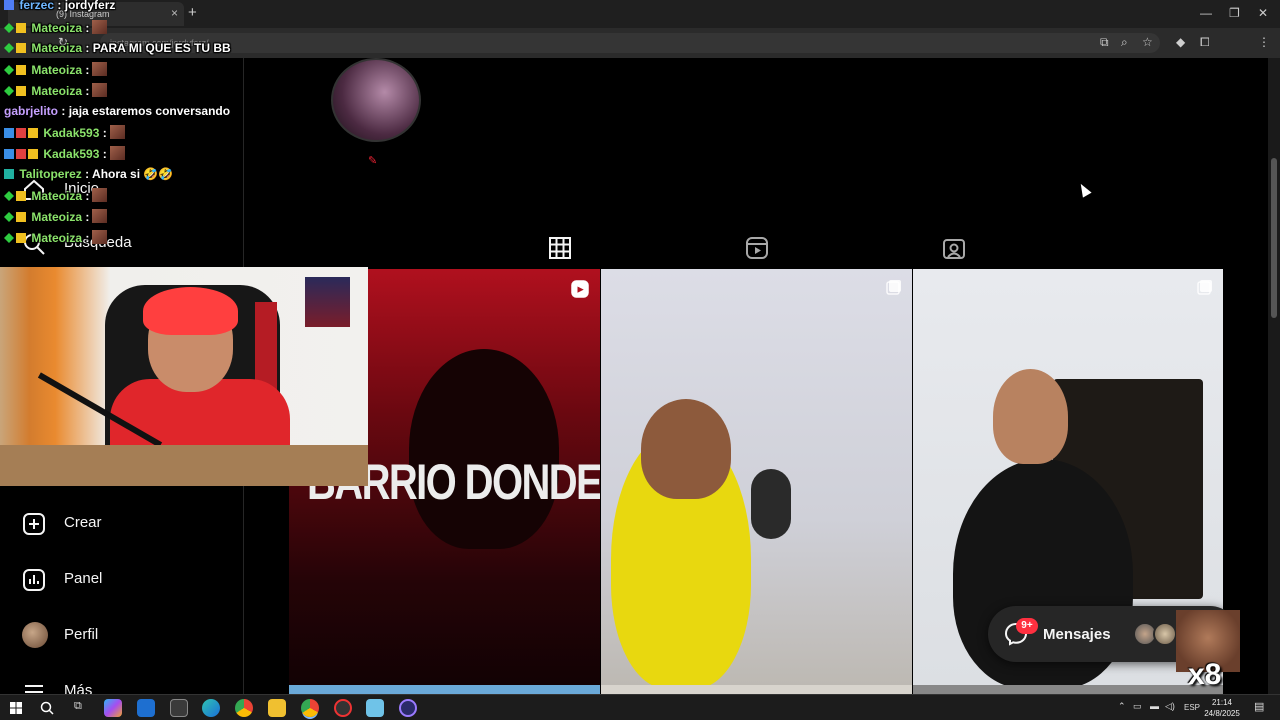 Image resolution: width=1280 pixels, height=720 pixels. What do you see at coordinates (1263, 13) in the screenshot?
I see `window-close-icon: ✕` at bounding box center [1263, 13].